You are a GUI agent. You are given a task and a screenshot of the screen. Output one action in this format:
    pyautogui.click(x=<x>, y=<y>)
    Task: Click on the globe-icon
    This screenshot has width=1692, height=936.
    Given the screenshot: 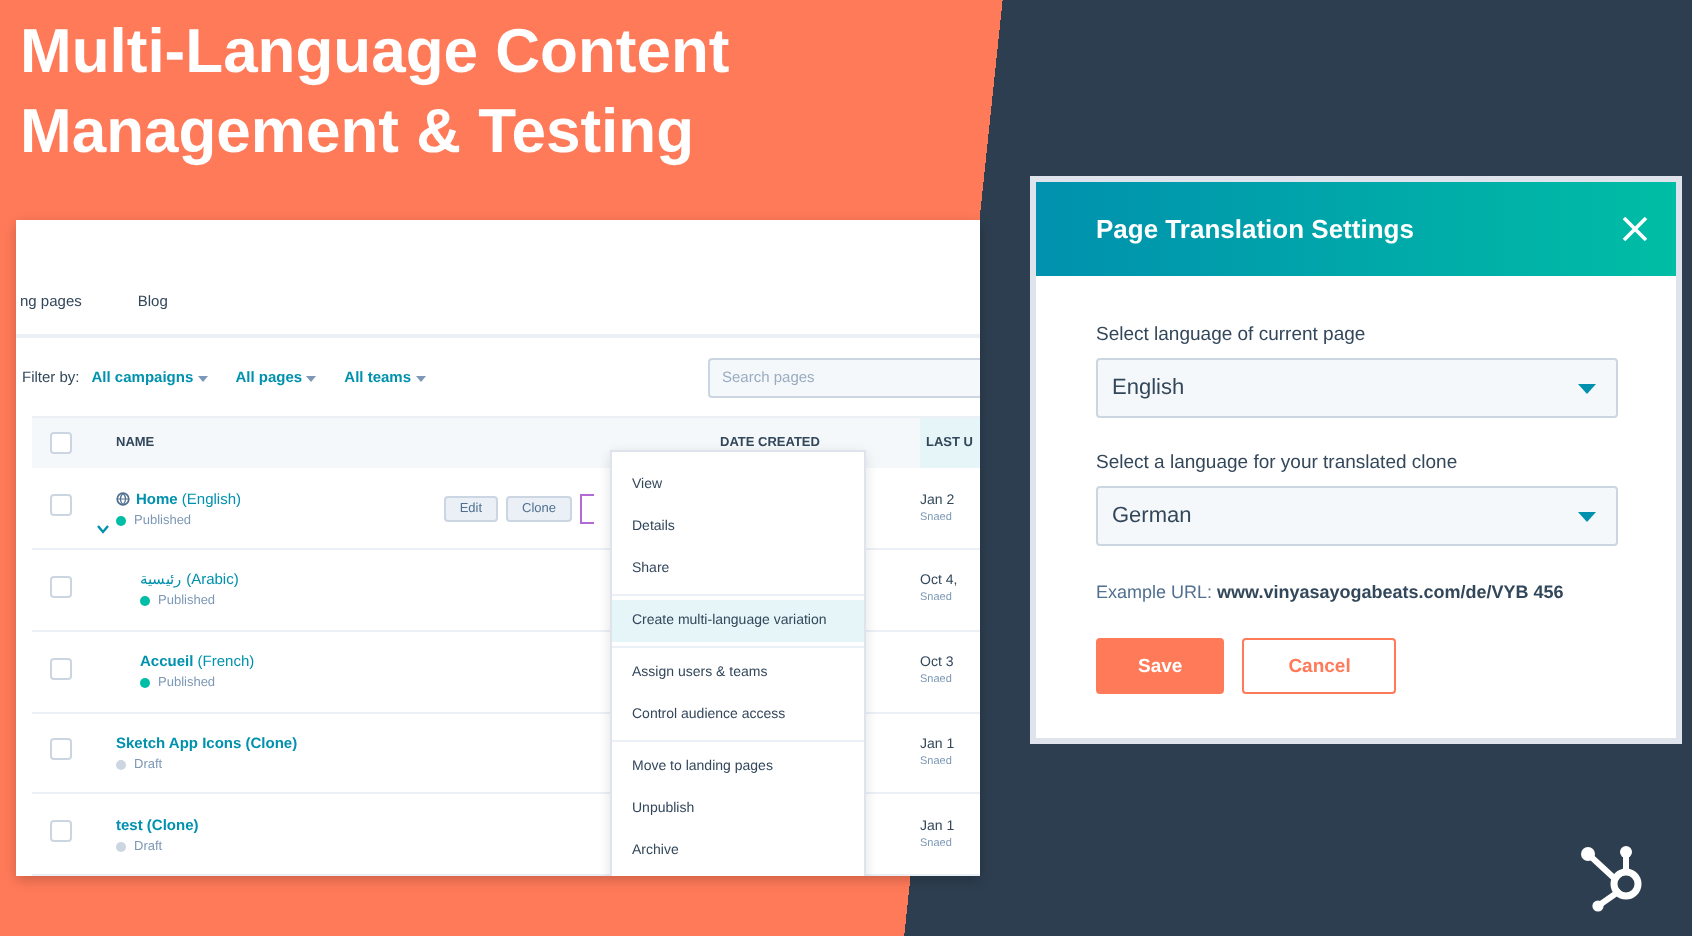 What is the action you would take?
    pyautogui.click(x=123, y=498)
    